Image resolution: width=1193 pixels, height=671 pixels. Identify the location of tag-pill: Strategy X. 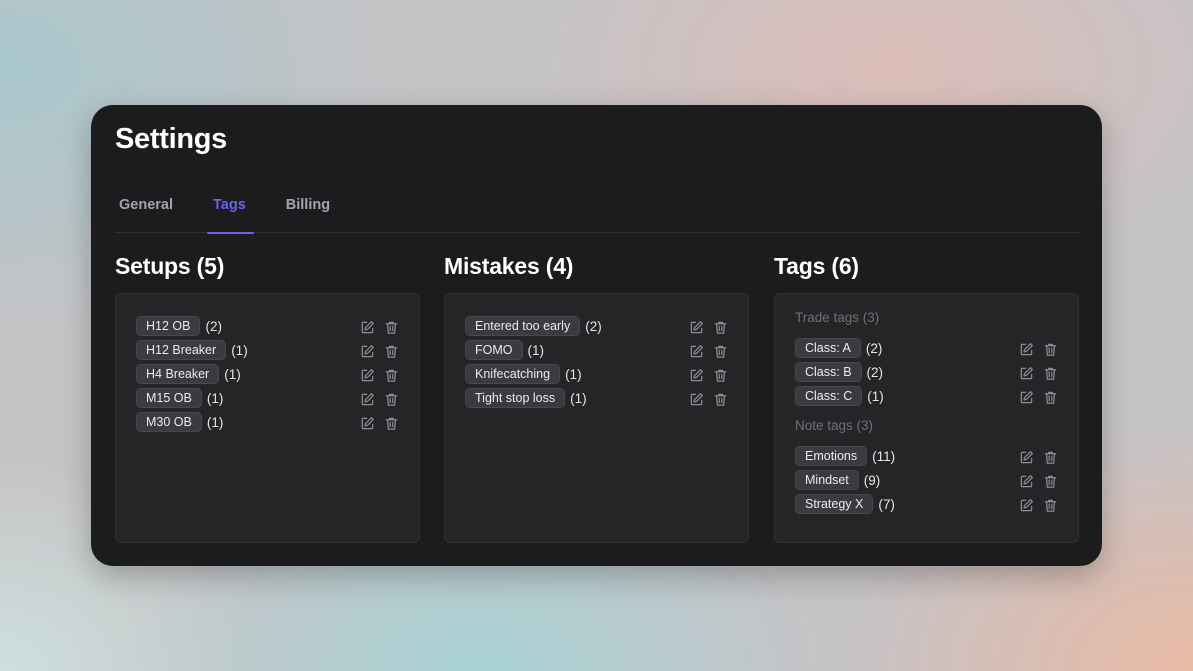
(834, 504).